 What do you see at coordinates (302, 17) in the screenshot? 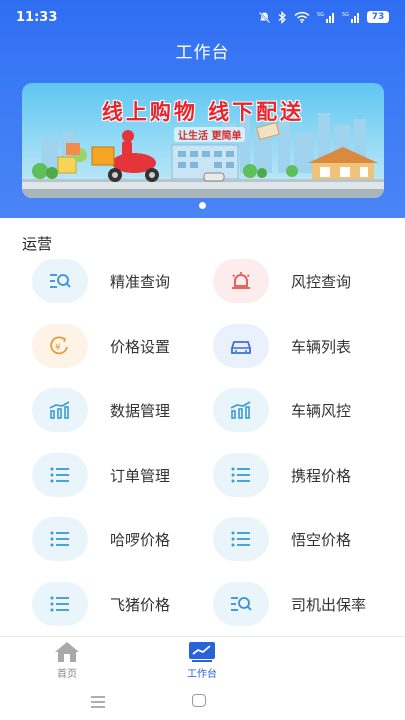
I see `wifi-icon` at bounding box center [302, 17].